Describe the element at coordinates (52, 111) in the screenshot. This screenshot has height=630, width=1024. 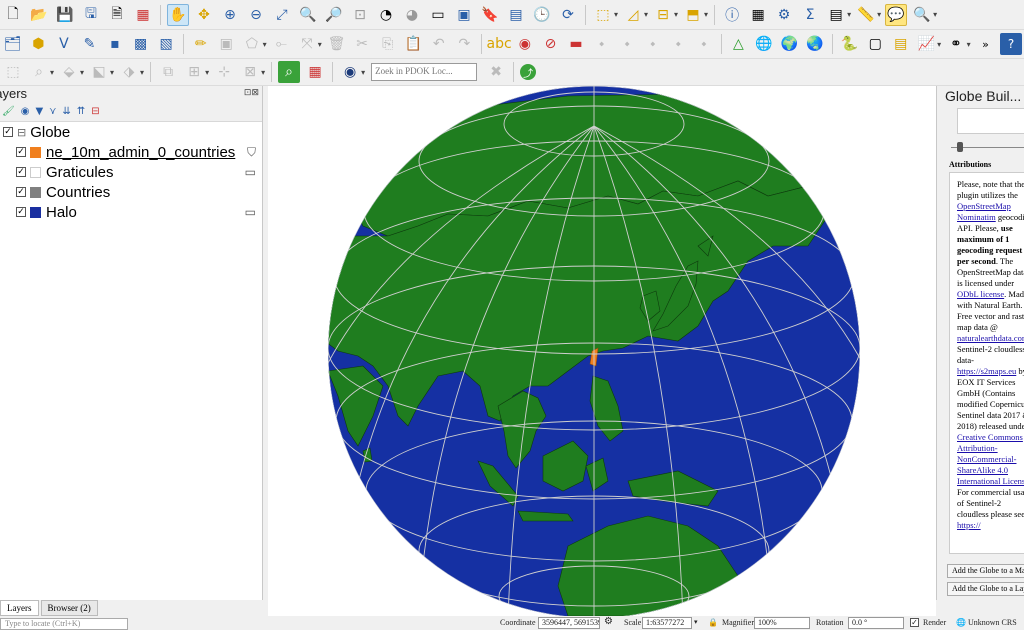
I see `filter-expression-icon: ⋎` at that location.